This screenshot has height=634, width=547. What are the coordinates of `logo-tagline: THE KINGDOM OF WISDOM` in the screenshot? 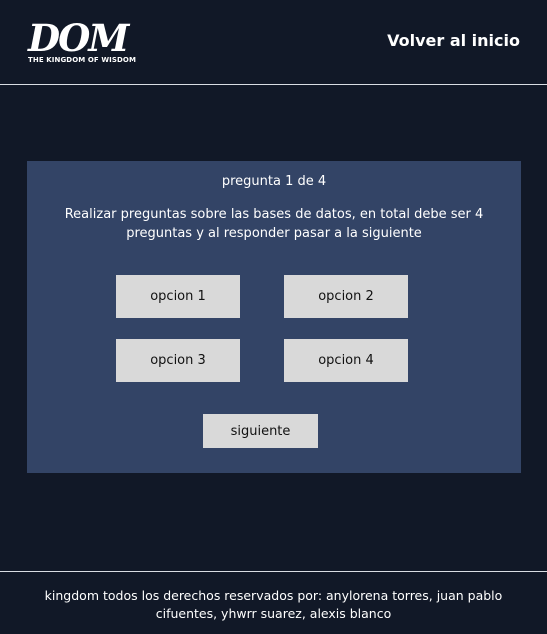 It's located at (82, 60).